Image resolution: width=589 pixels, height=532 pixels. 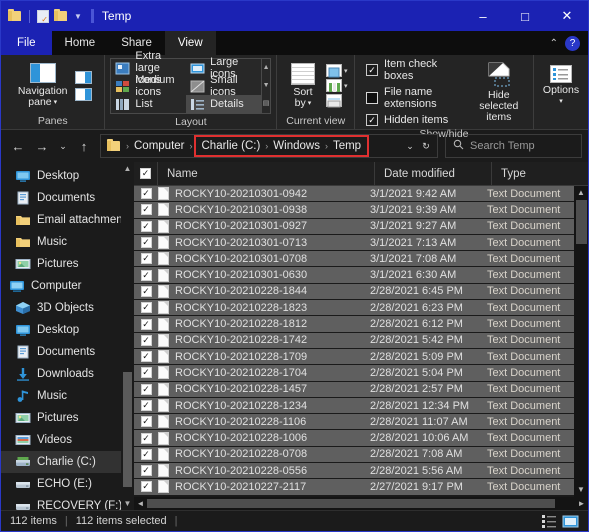 What do you see at coordinates (499, 92) in the screenshot?
I see `hide-selected-items-button: Hide selected items` at bounding box center [499, 92].